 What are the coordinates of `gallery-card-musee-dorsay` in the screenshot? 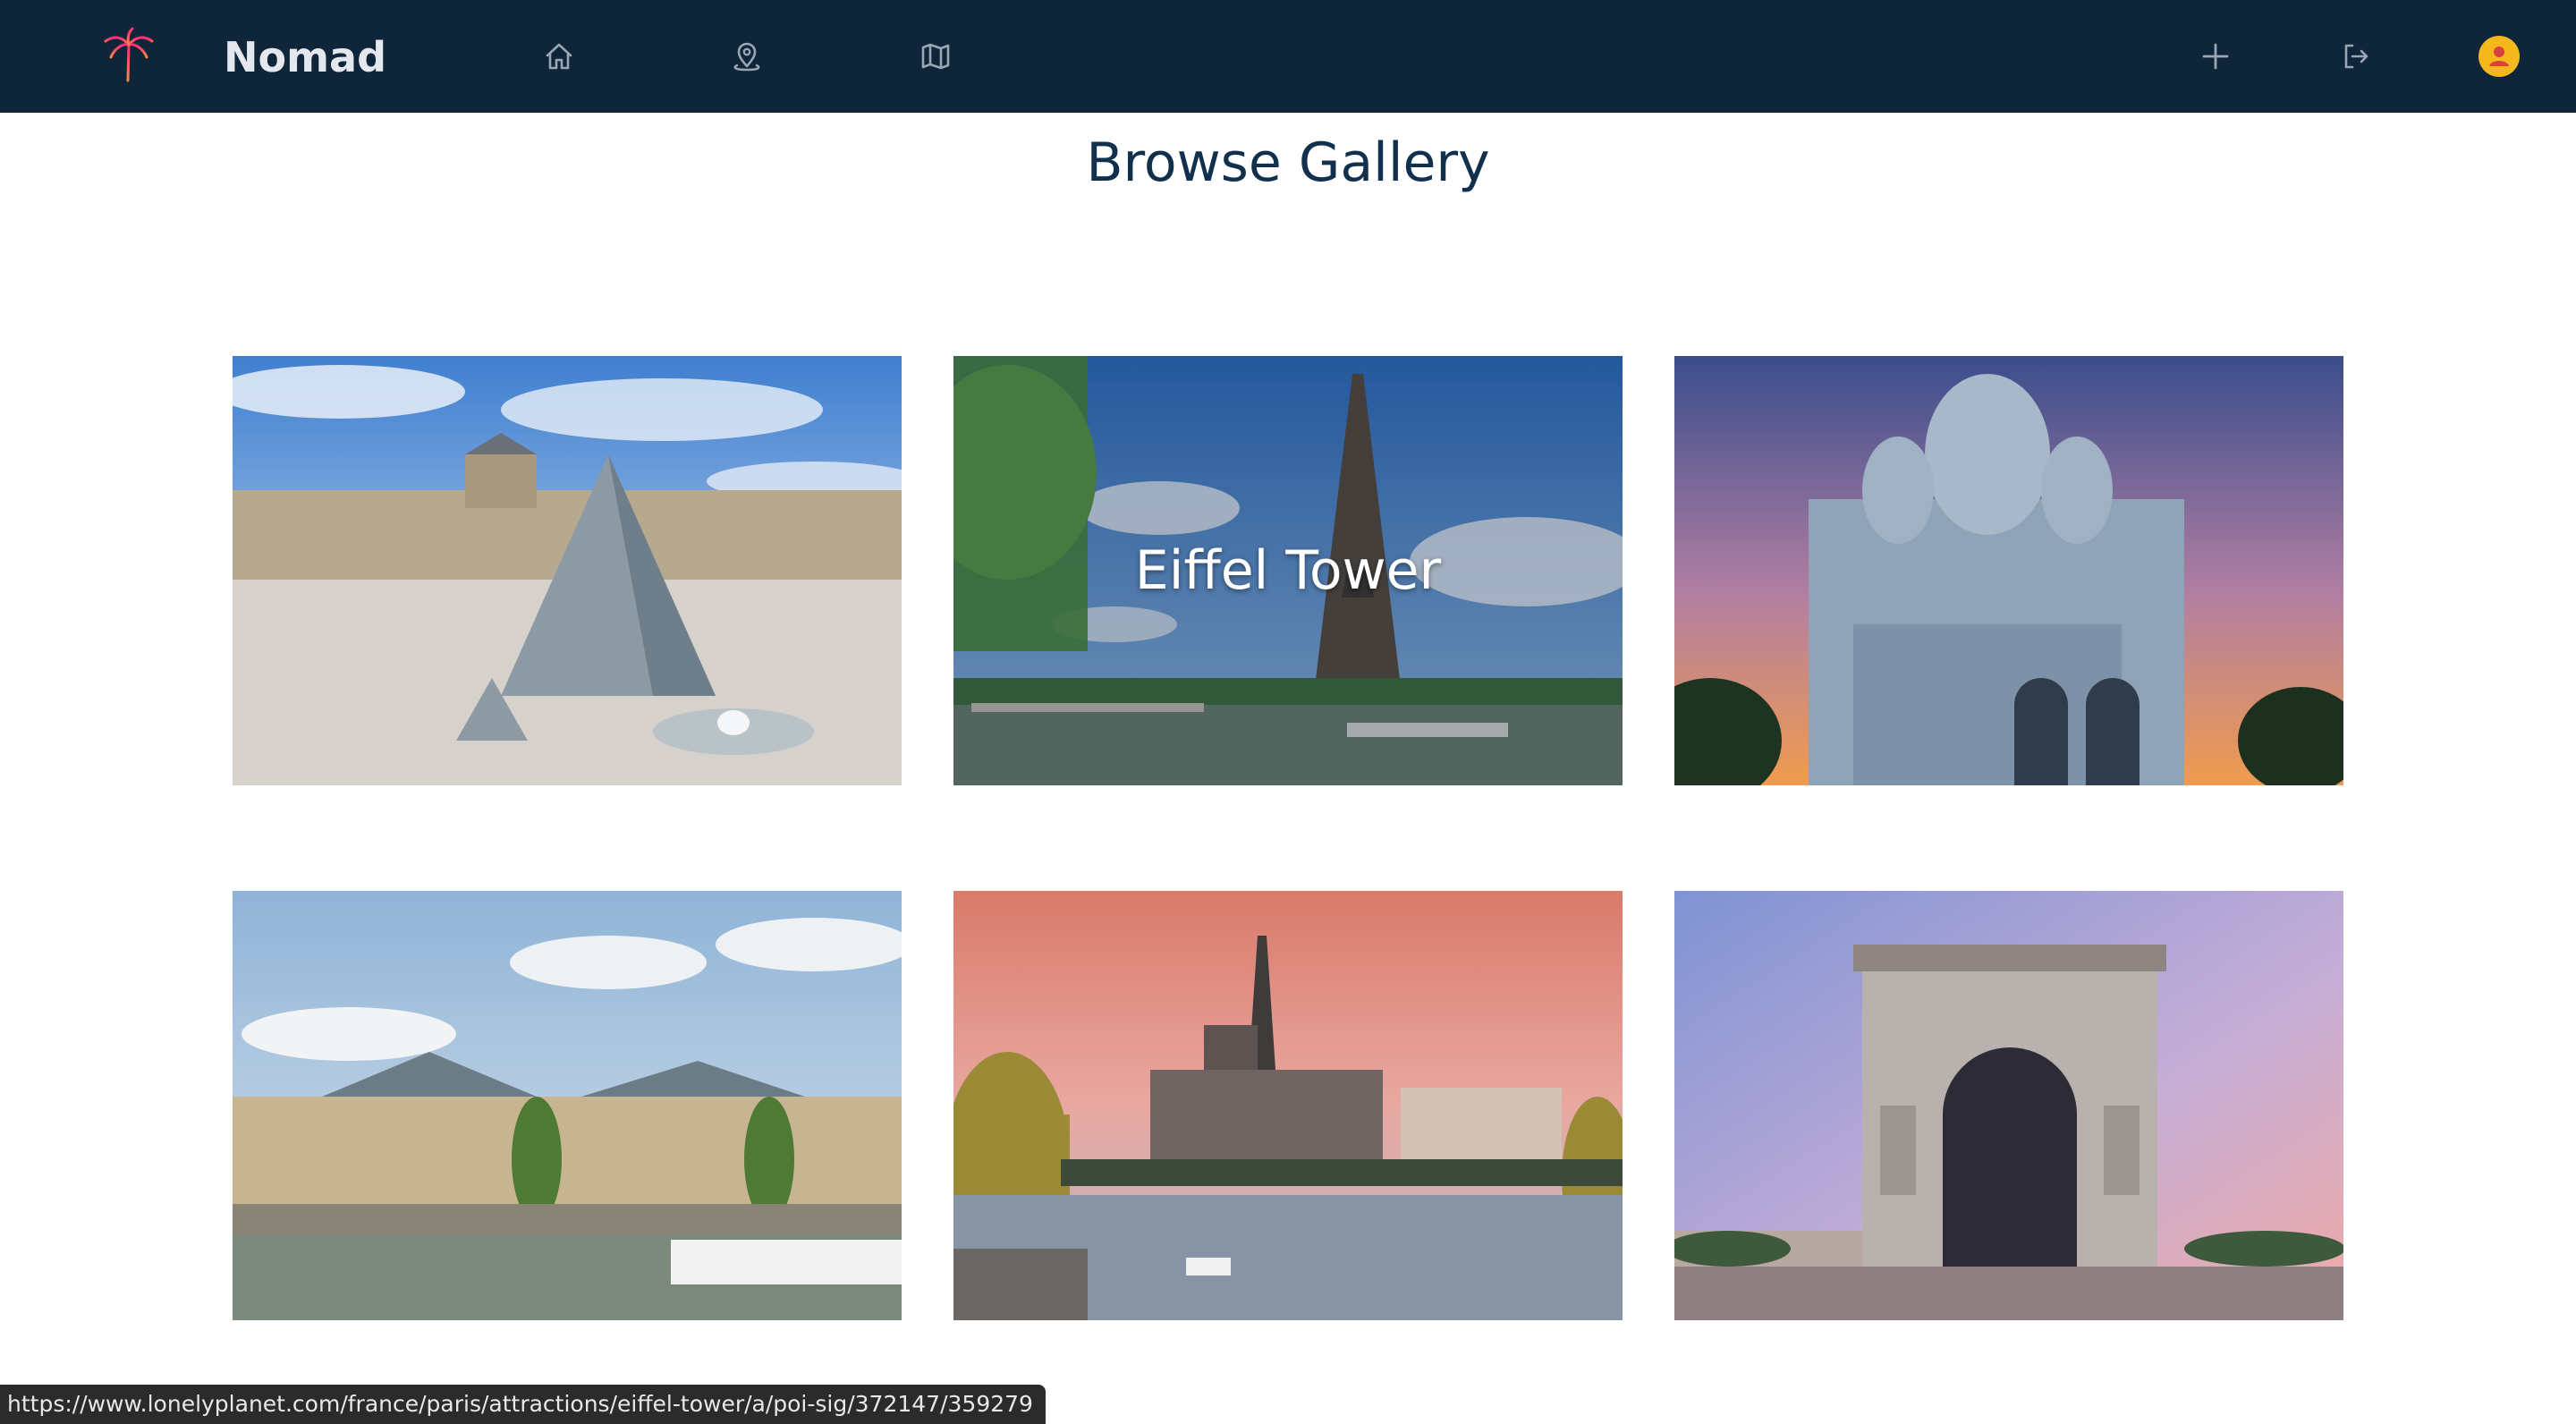 It's located at (567, 1105).